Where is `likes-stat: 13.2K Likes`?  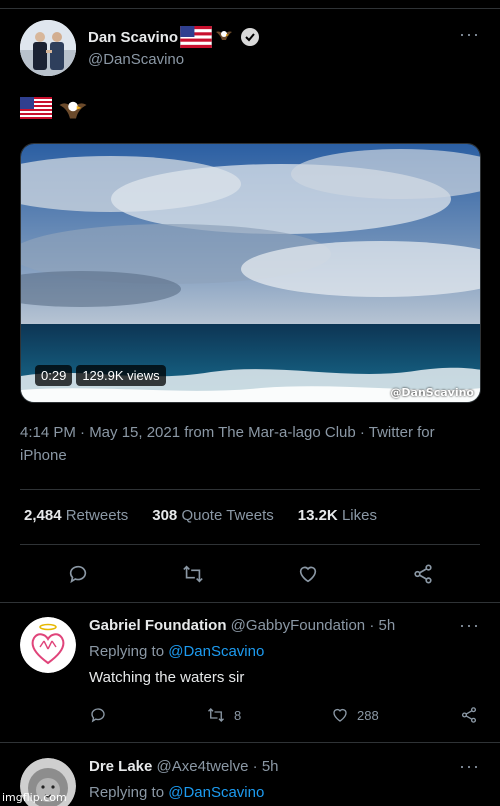 likes-stat: 13.2K Likes is located at coordinates (337, 515).